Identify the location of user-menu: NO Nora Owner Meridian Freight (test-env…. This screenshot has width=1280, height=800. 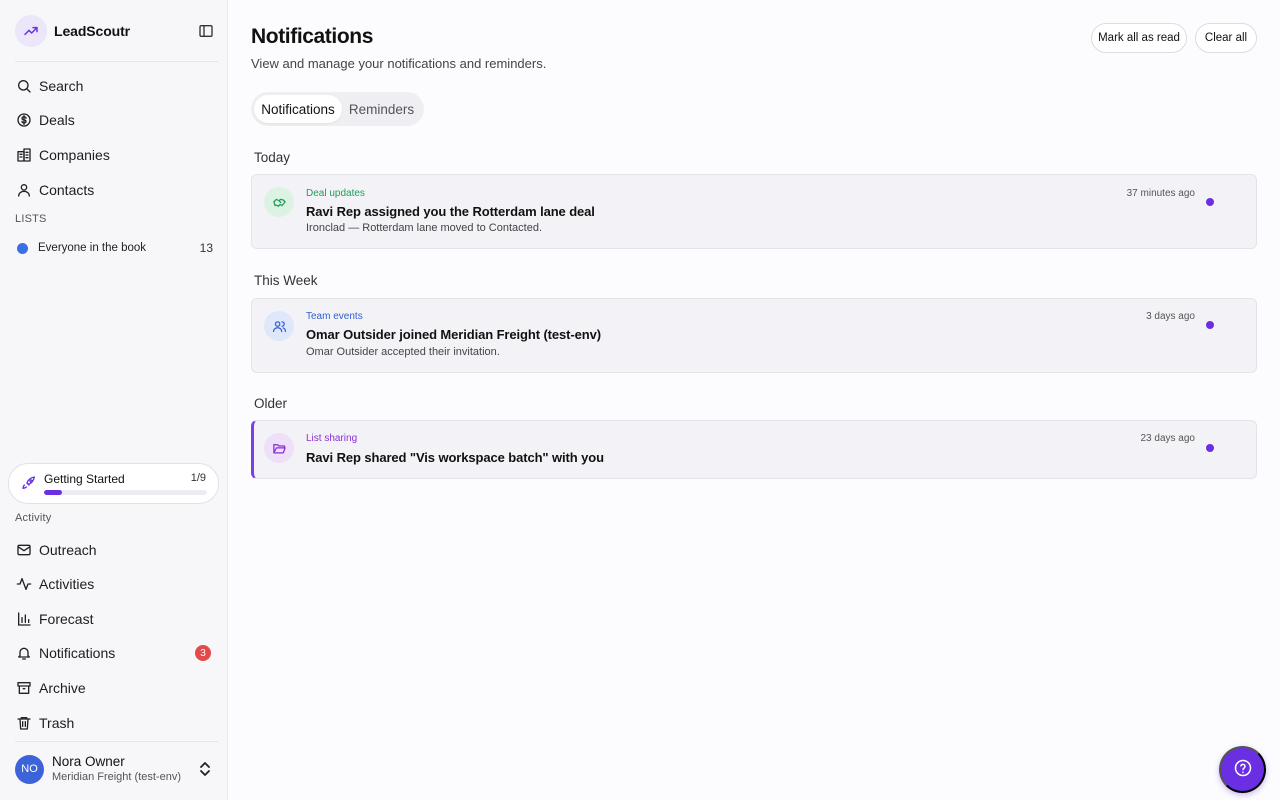
(116, 769).